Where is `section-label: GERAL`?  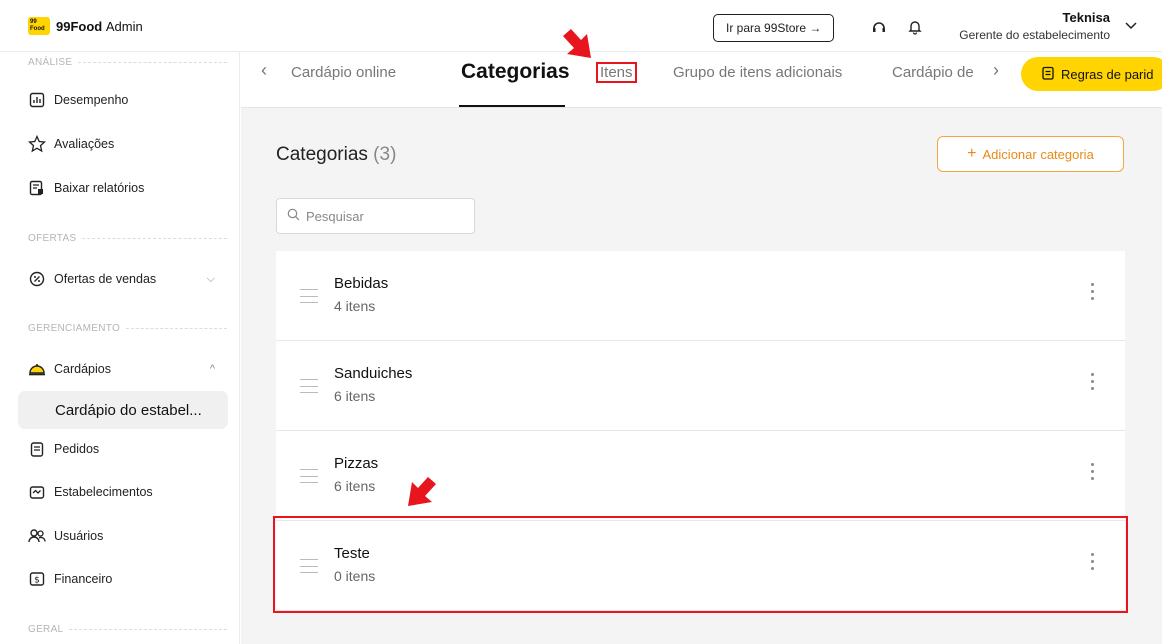 section-label: GERAL is located at coordinates (46, 629).